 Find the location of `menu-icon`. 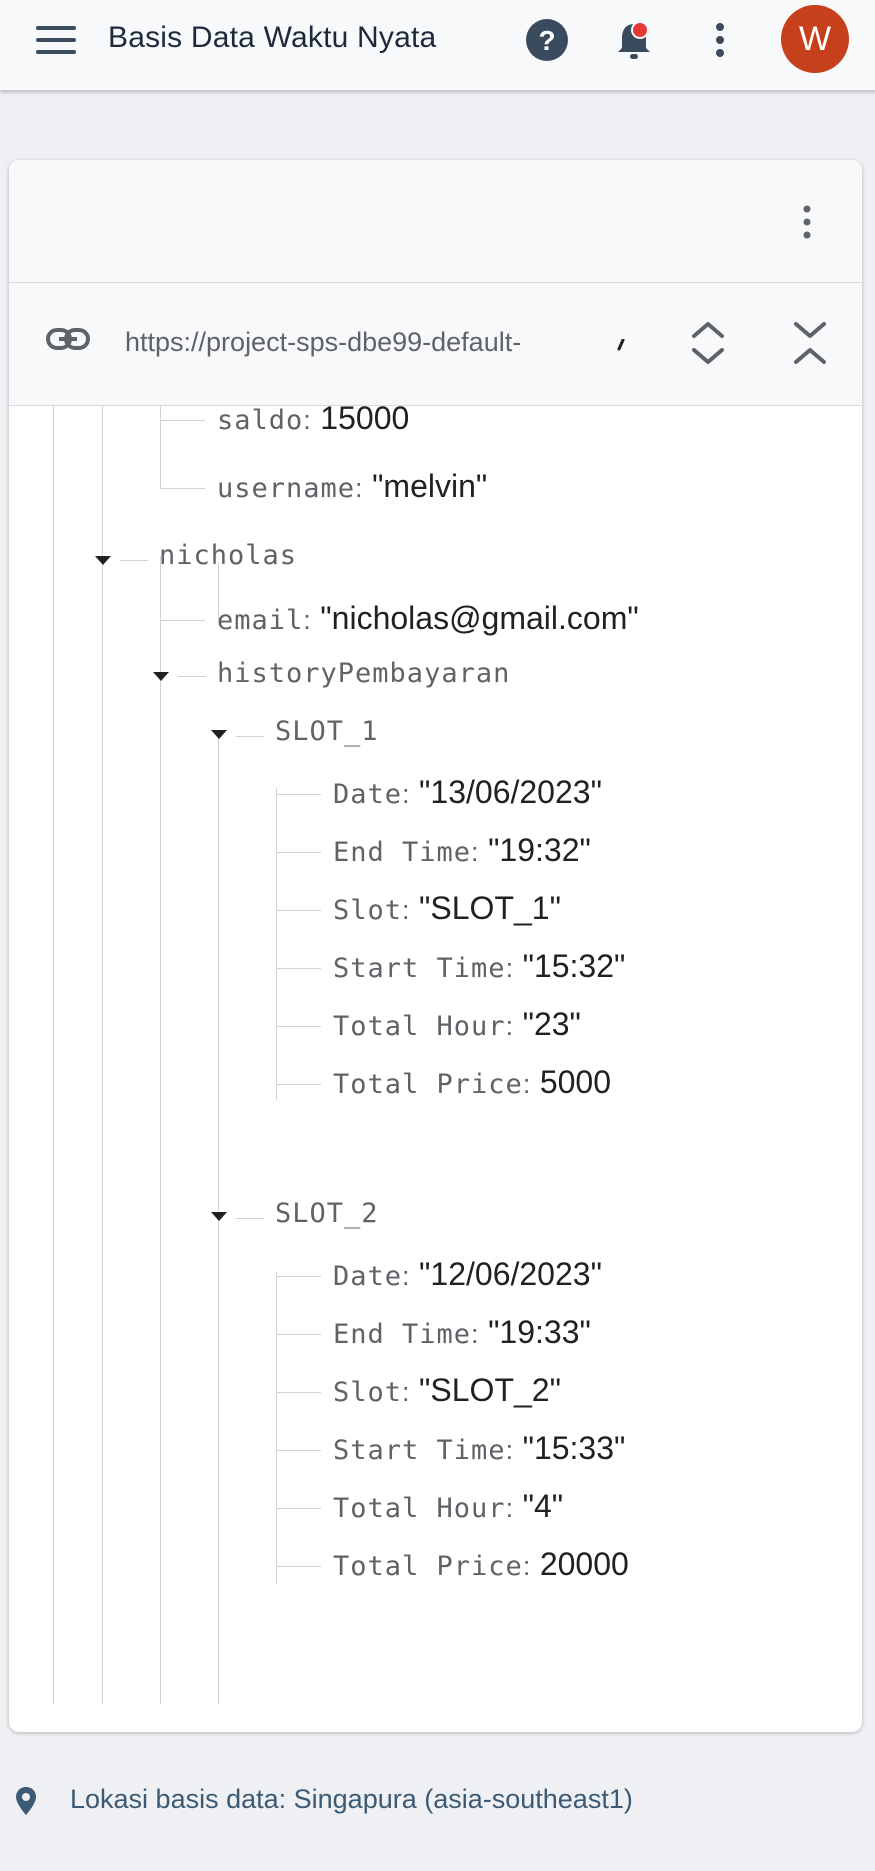

menu-icon is located at coordinates (56, 41).